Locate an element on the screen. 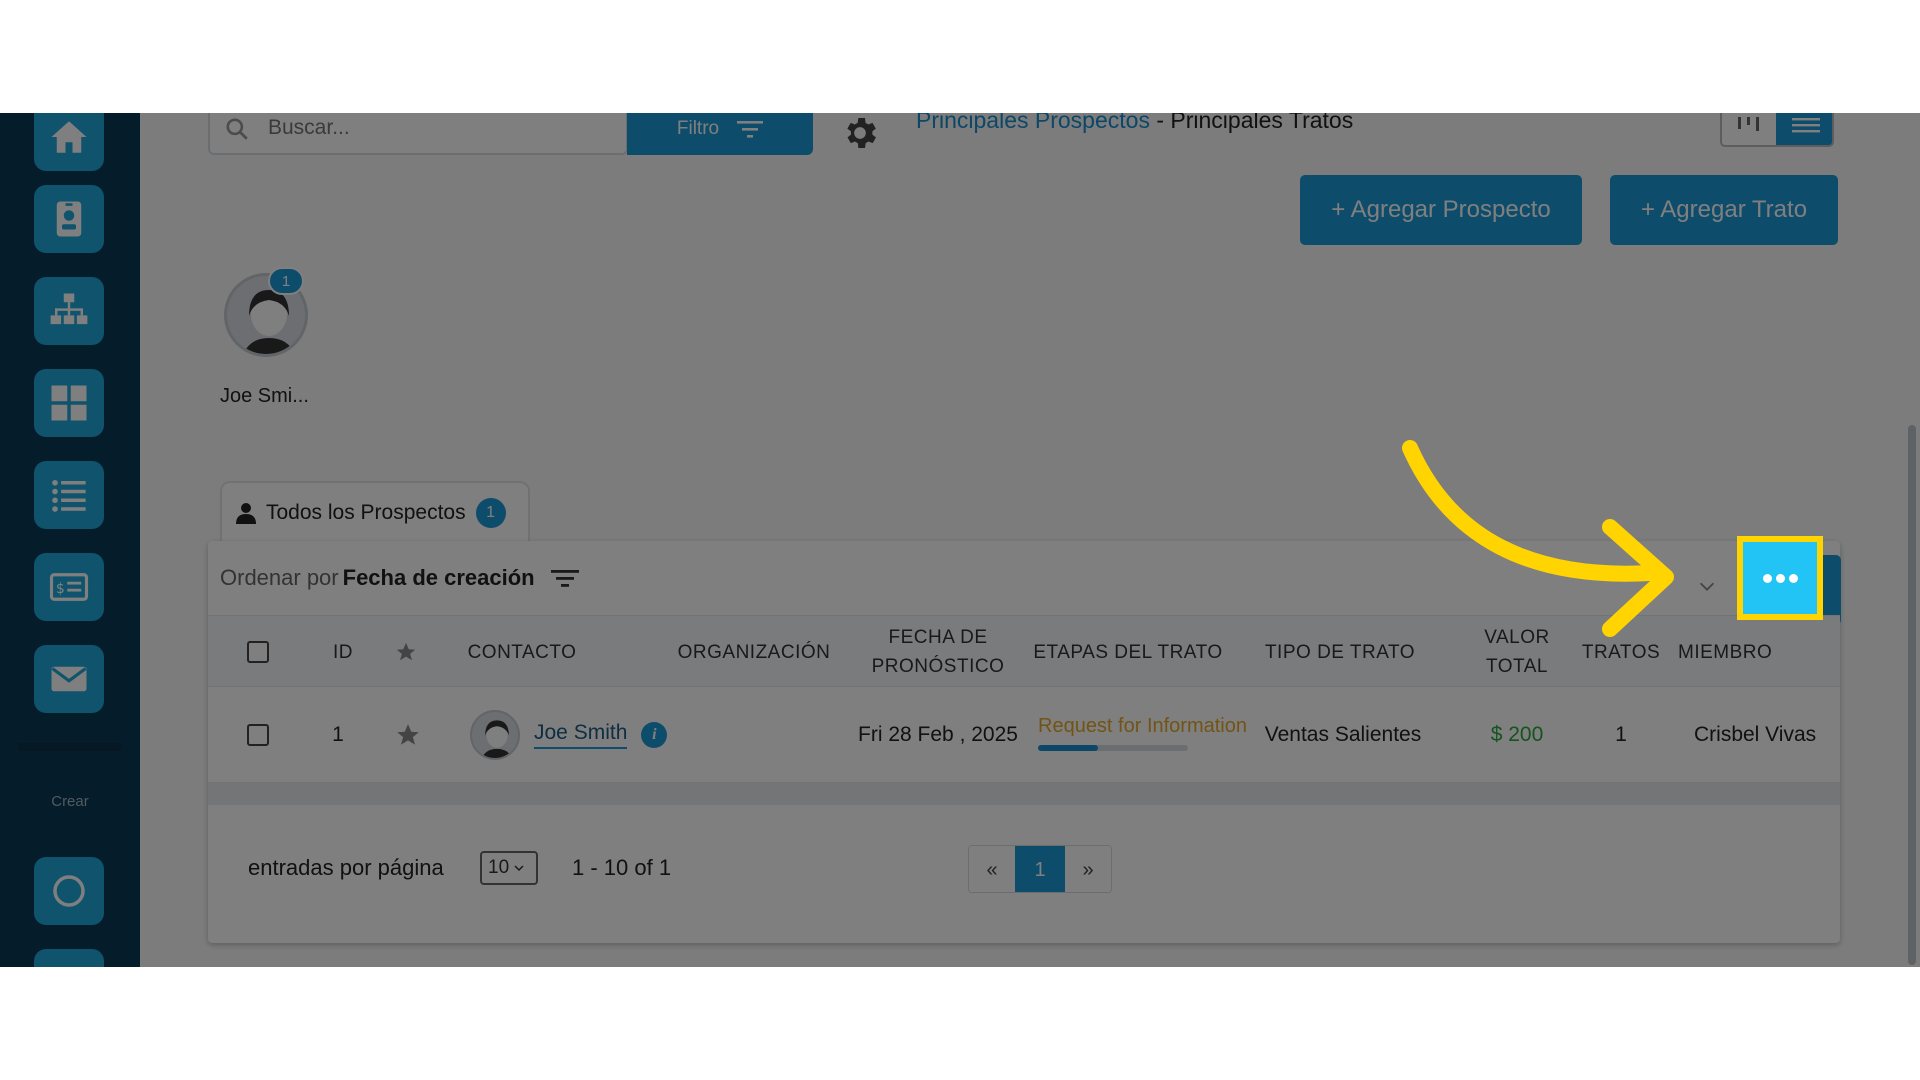 This screenshot has height=1080, width=1920. pagination-prev-button: « is located at coordinates (992, 869).